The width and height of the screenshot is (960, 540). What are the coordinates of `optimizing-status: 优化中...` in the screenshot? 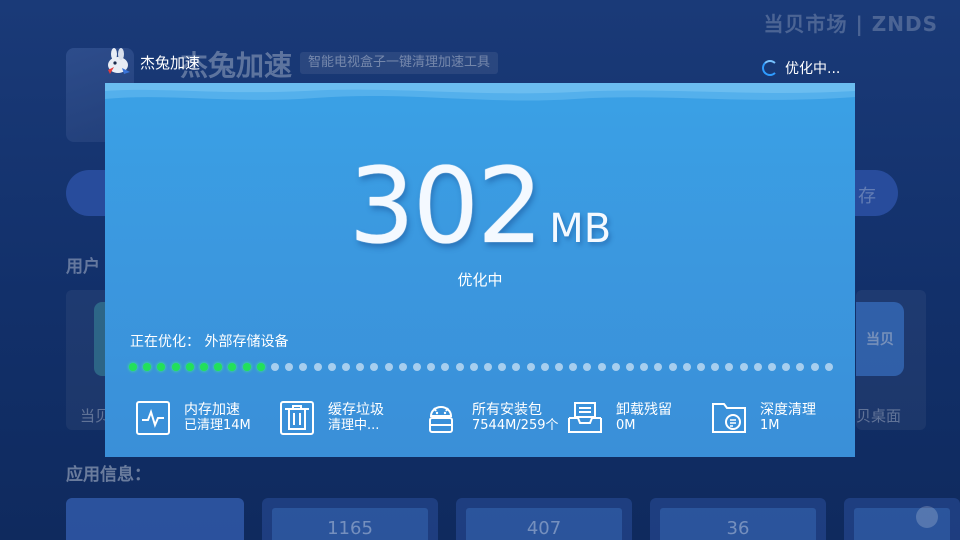 It's located at (801, 68).